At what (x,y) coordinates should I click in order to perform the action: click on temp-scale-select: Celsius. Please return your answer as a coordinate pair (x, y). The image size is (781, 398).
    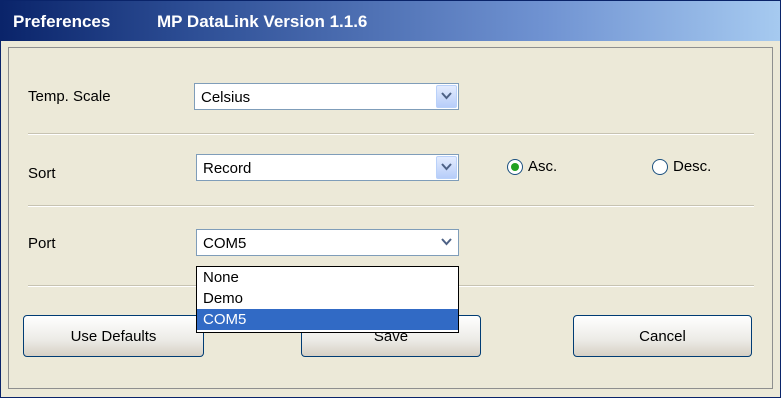
    Looking at the image, I should click on (326, 96).